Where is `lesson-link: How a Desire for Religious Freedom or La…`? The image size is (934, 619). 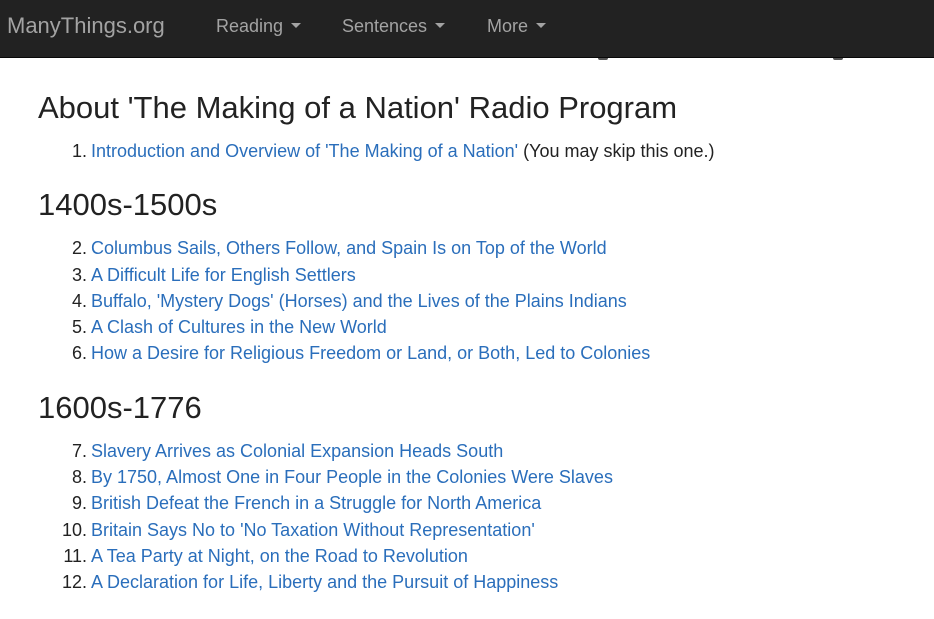
lesson-link: How a Desire for Religious Freedom or La… is located at coordinates (370, 353).